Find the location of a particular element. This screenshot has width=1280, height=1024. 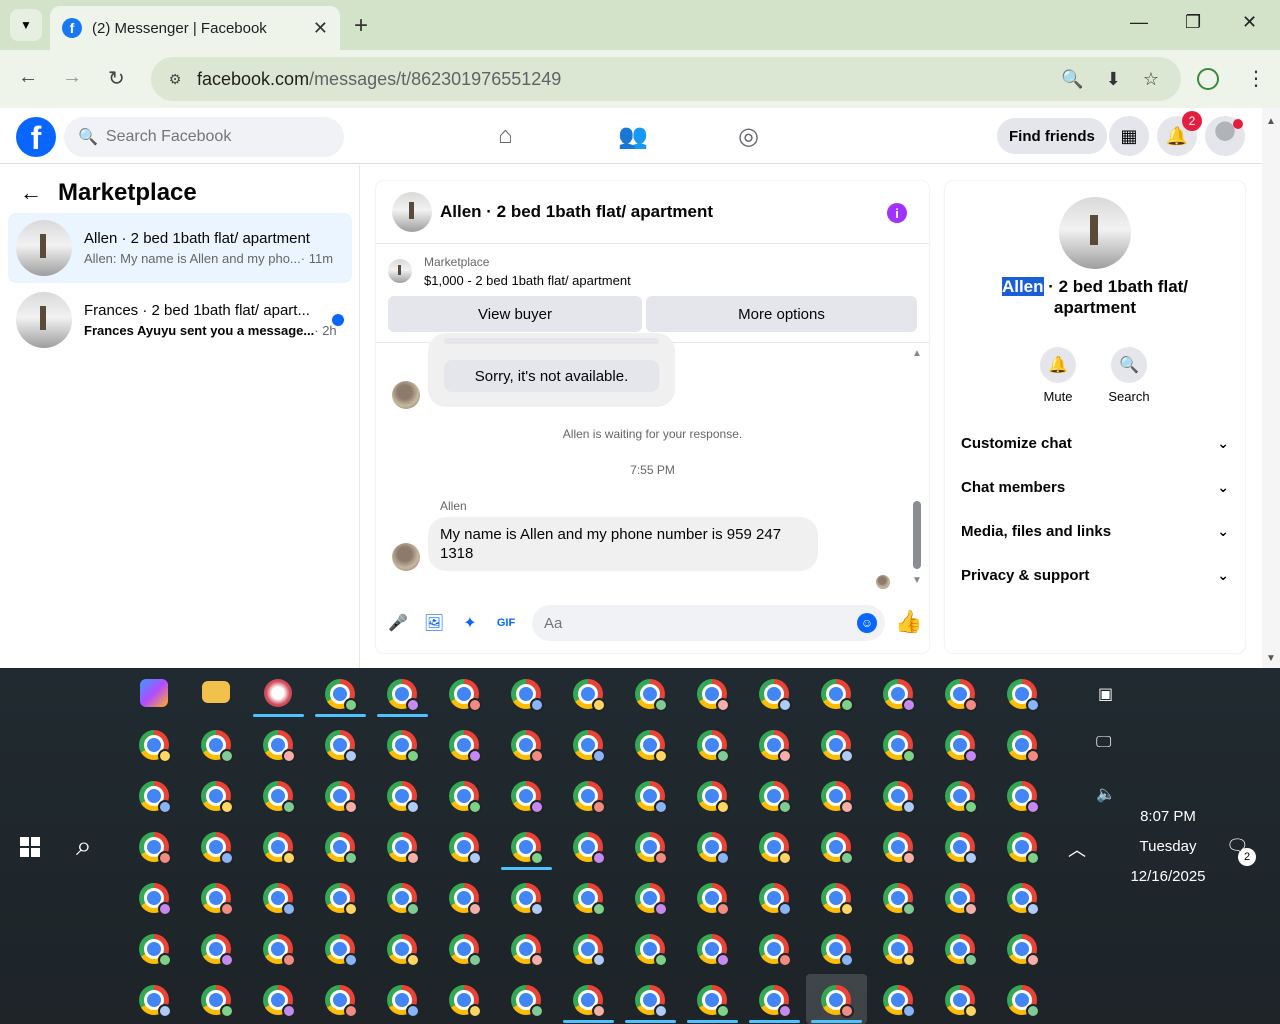

bookmark-star-icon: ☆ is located at coordinates (1151, 79).